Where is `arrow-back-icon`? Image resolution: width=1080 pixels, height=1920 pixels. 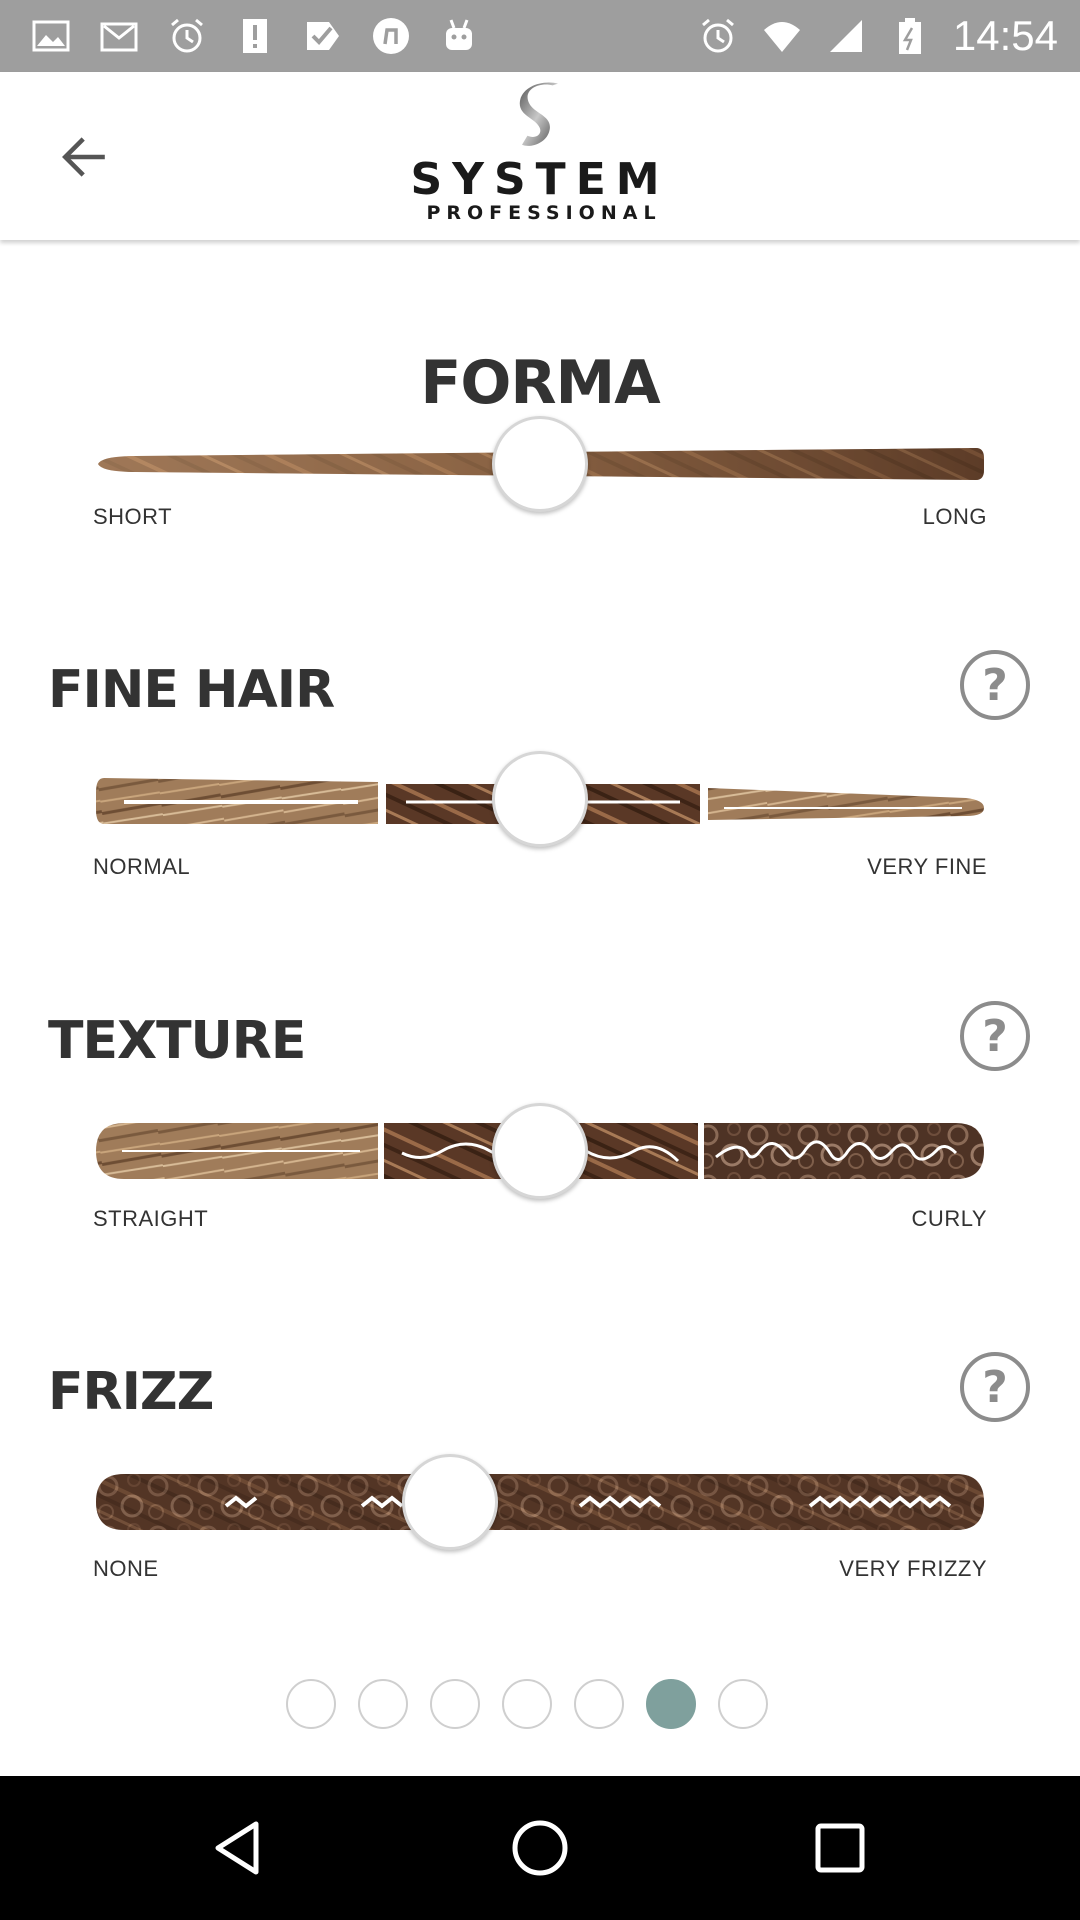 arrow-back-icon is located at coordinates (83, 157).